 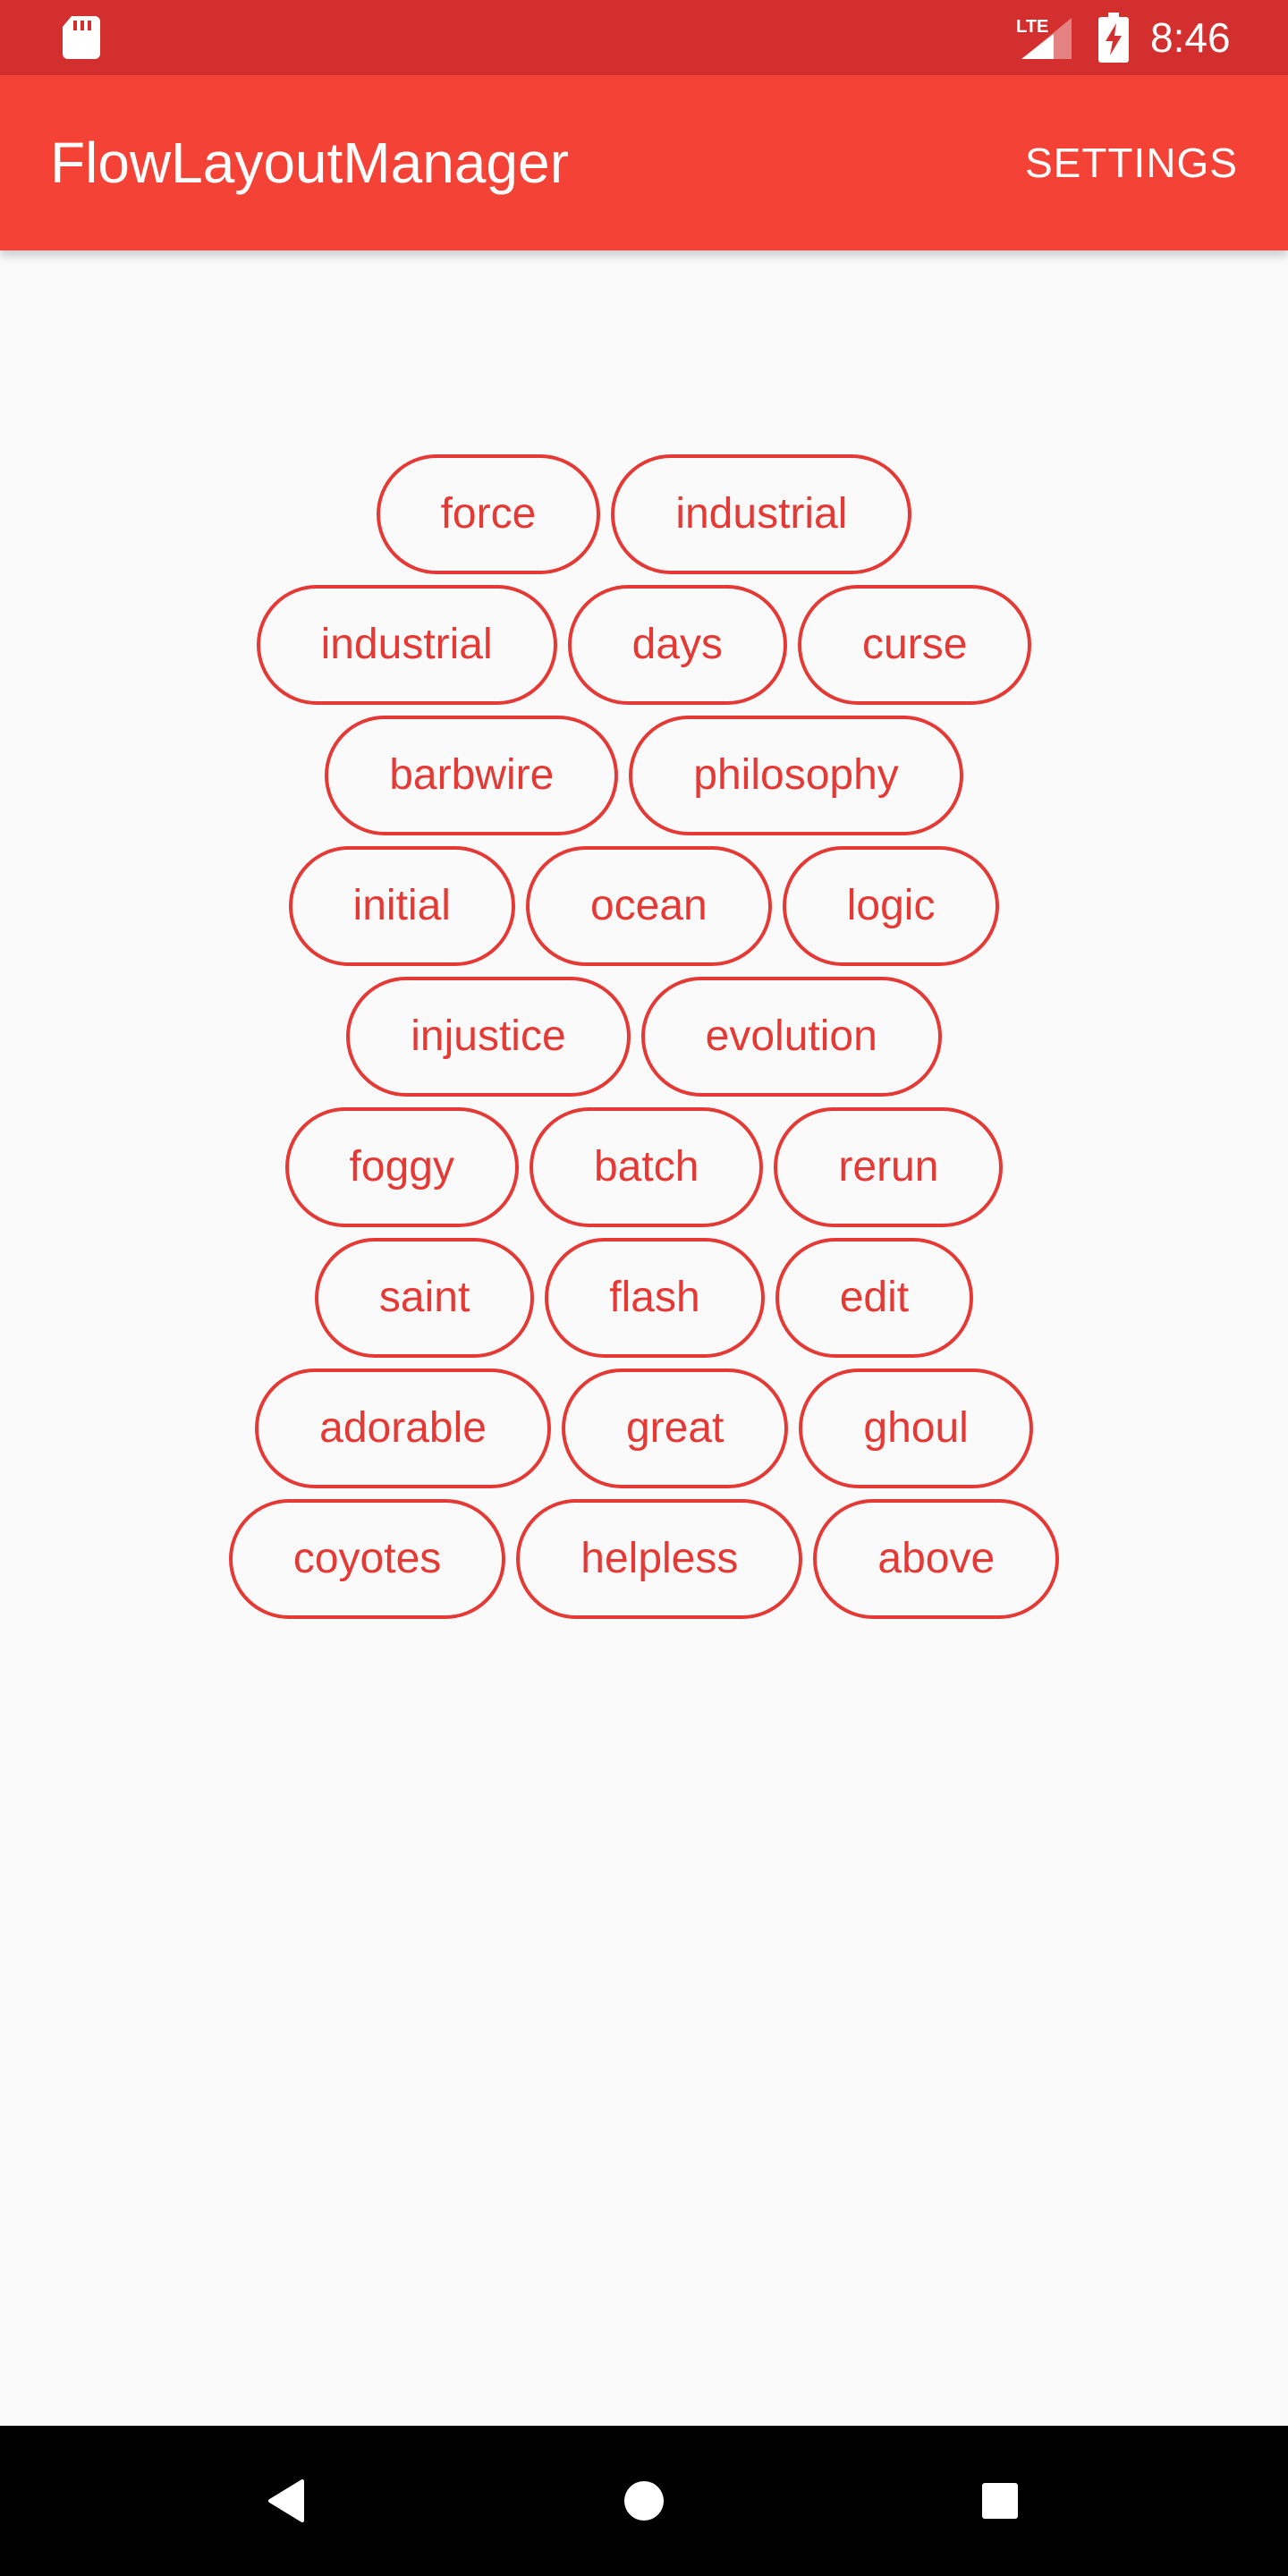 I want to click on tag-chip-days: days, so click(x=677, y=645).